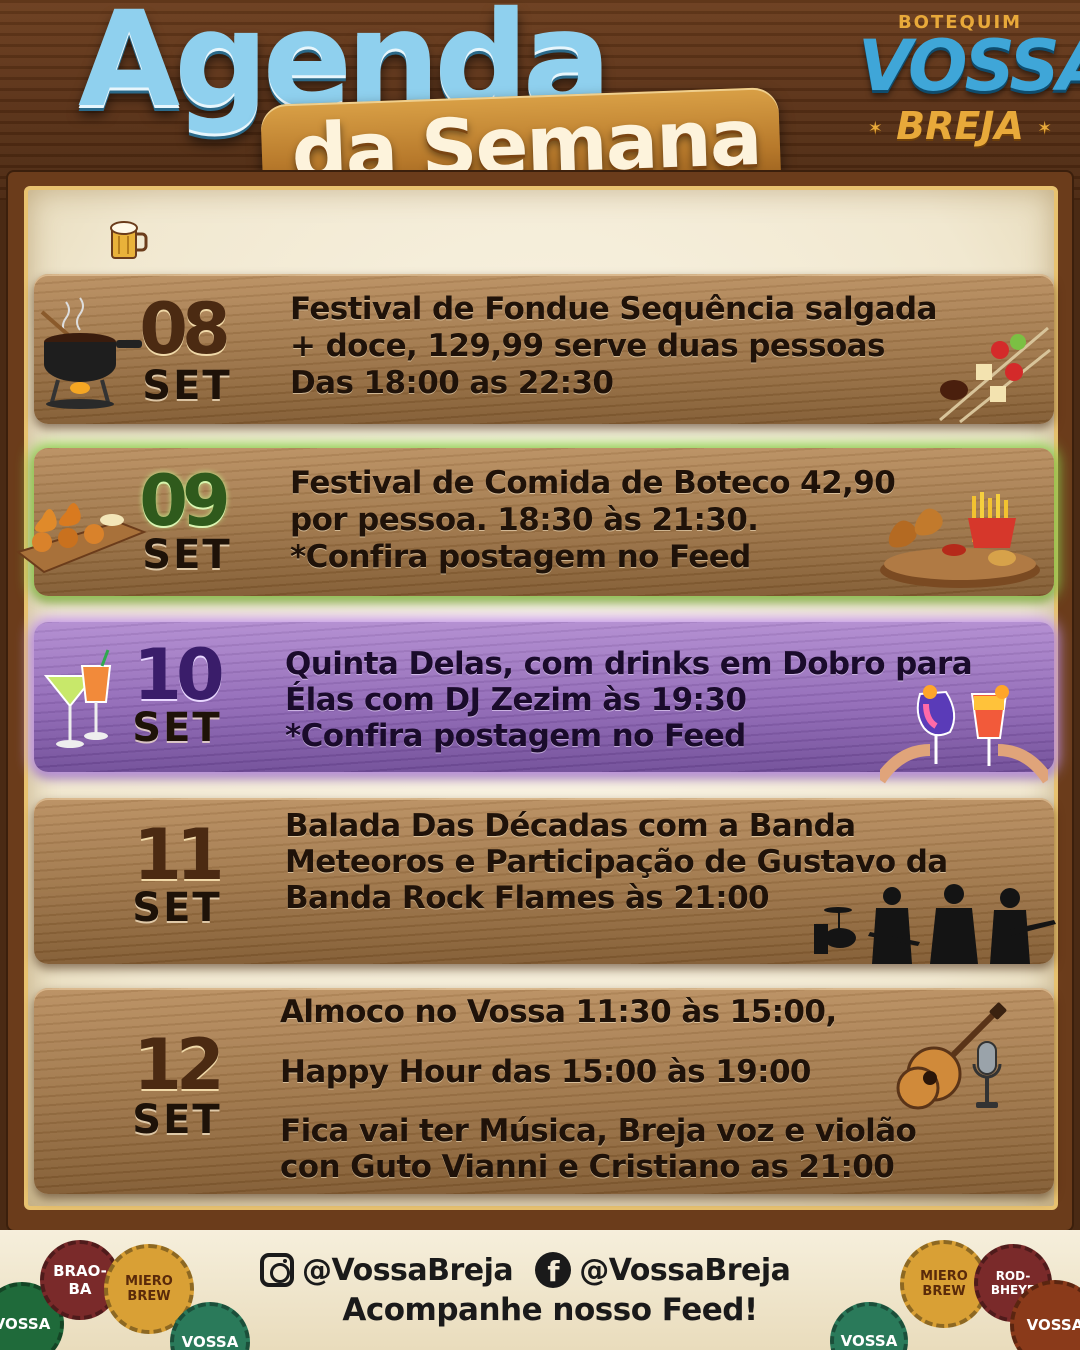 The width and height of the screenshot is (1080, 1350). I want to click on event-description-line: con Guto Vianni e Cristiano as 21:00, so click(587, 1167).